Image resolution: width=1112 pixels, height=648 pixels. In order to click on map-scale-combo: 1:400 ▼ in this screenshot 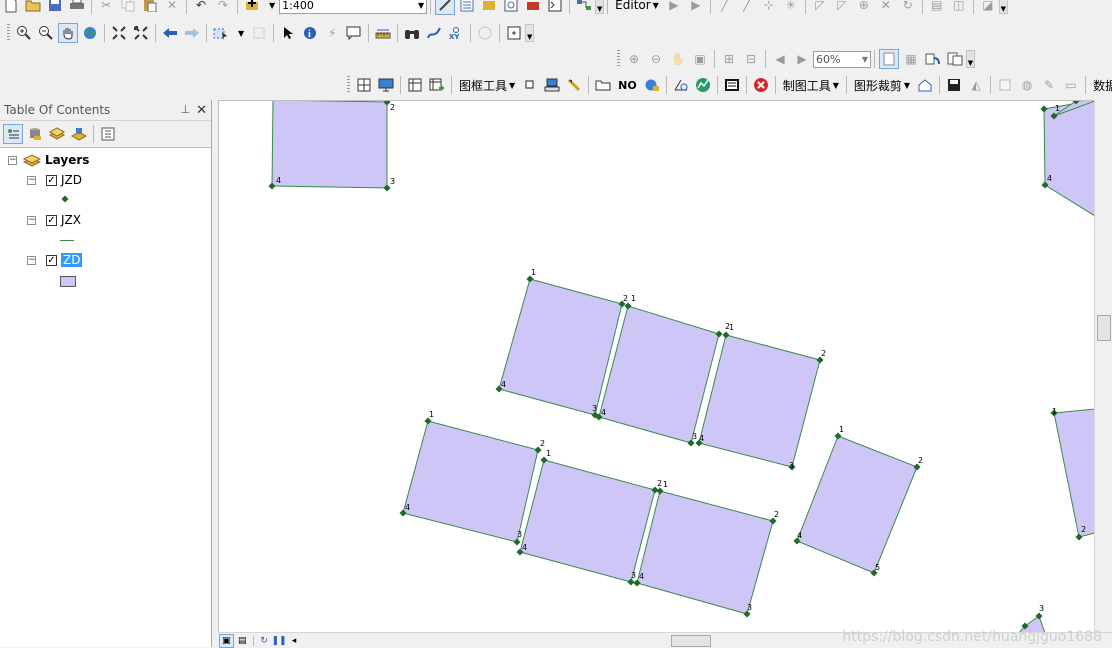, I will do `click(353, 7)`.